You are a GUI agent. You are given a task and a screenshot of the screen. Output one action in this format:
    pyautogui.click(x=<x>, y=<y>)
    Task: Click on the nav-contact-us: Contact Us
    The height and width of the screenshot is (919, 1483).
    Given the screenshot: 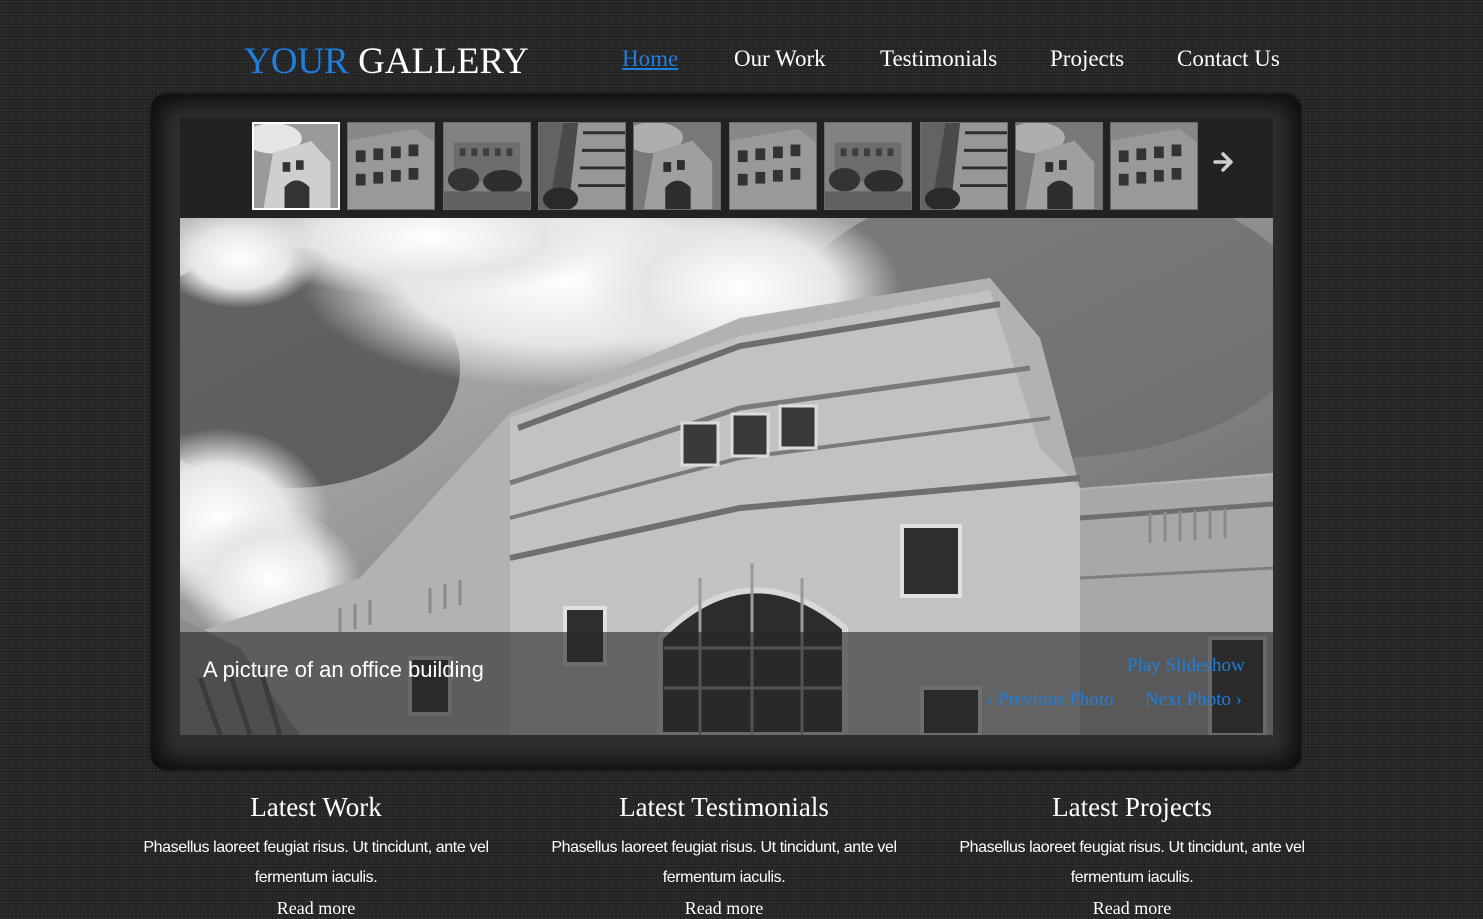 What is the action you would take?
    pyautogui.click(x=1228, y=59)
    